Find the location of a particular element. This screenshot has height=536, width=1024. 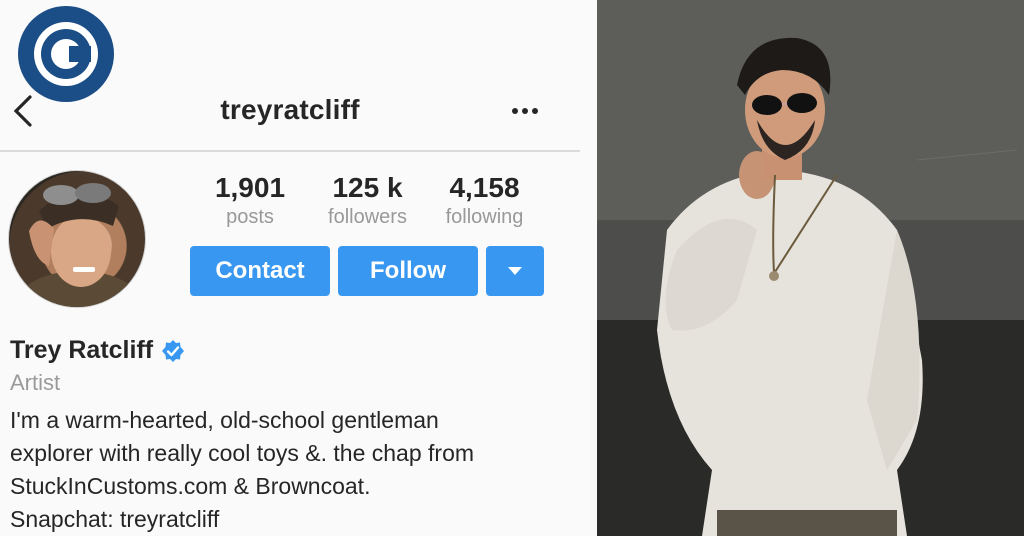

verified-badge-icon is located at coordinates (173, 350).